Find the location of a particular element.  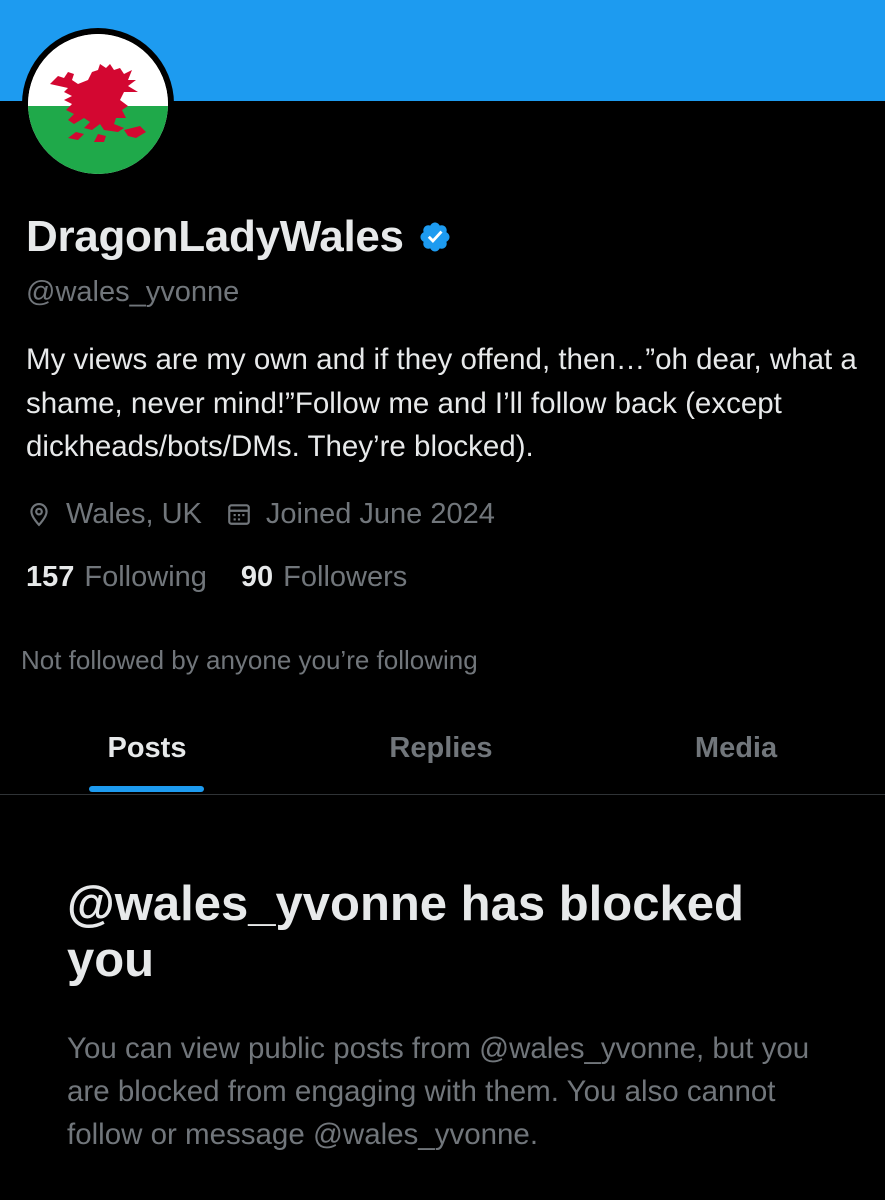

following-link: 157 Following is located at coordinates (116, 577).